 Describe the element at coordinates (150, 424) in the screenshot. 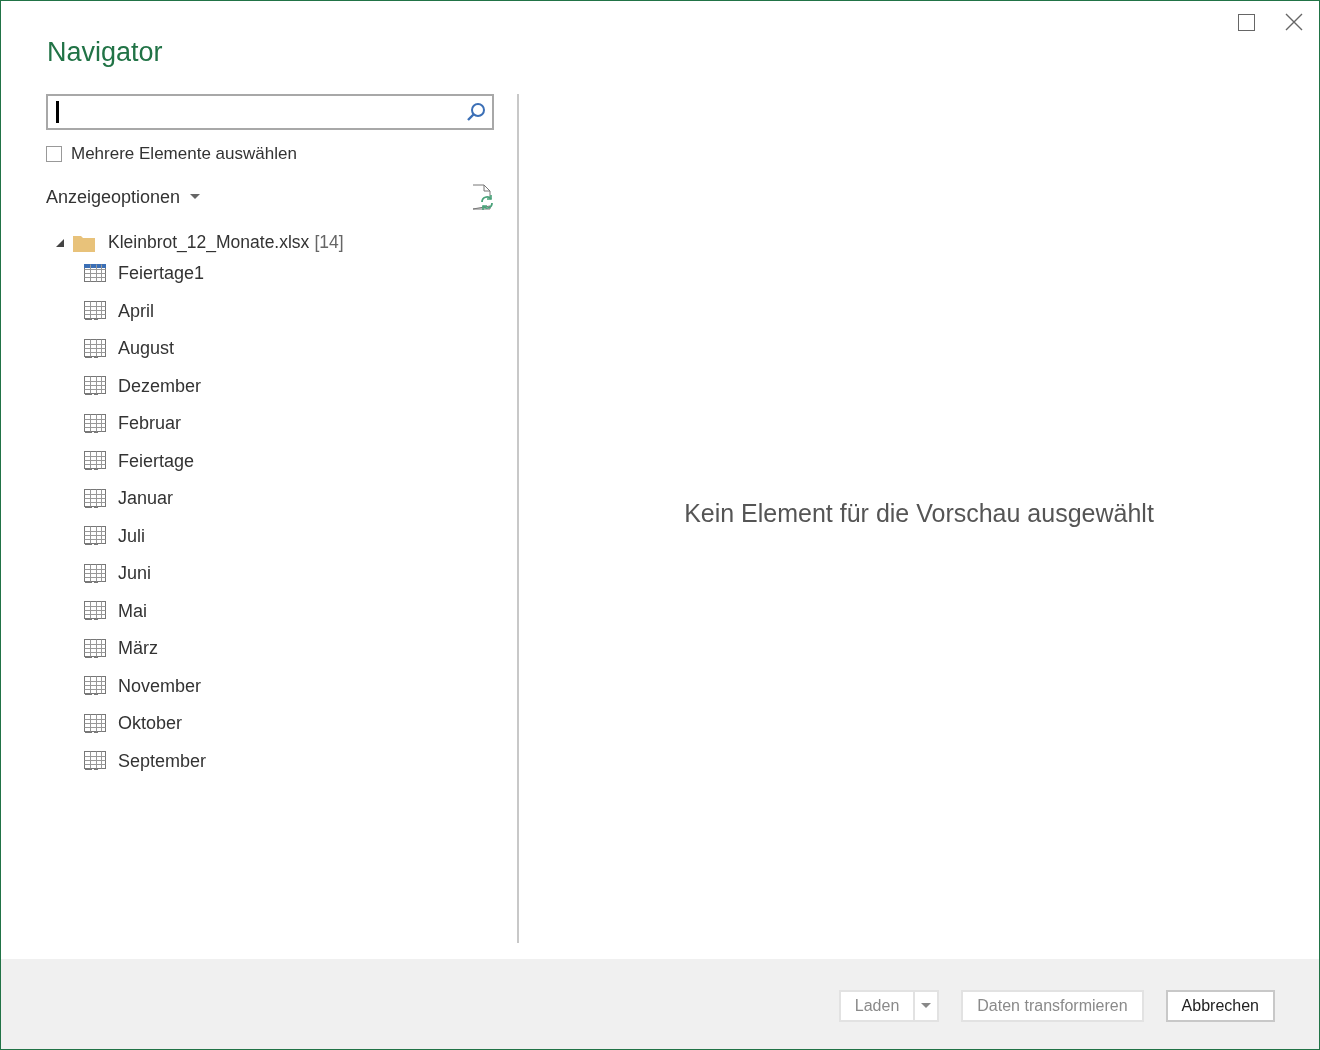

I see `tree-item: Februar` at that location.